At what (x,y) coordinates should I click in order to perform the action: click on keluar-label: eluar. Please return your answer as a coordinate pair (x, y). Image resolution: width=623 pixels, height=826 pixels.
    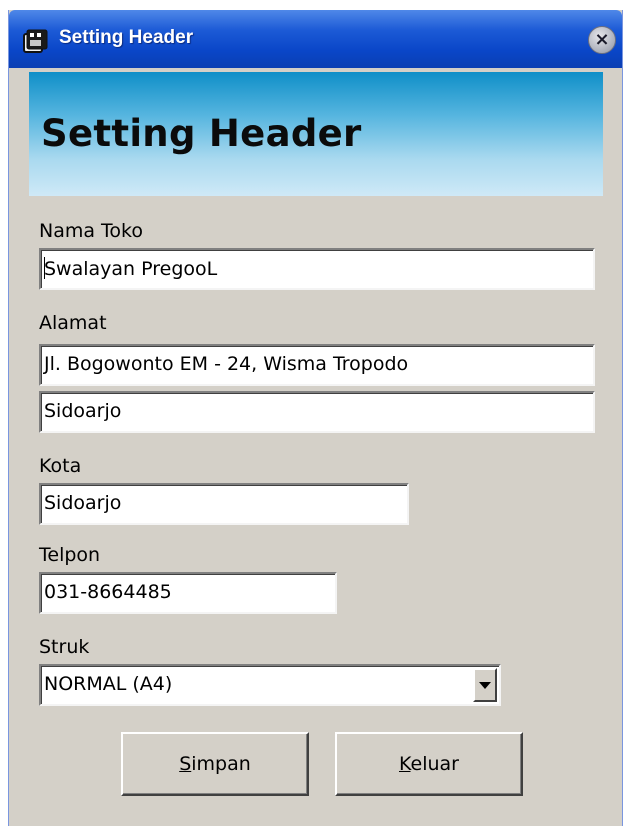
    Looking at the image, I should click on (434, 764).